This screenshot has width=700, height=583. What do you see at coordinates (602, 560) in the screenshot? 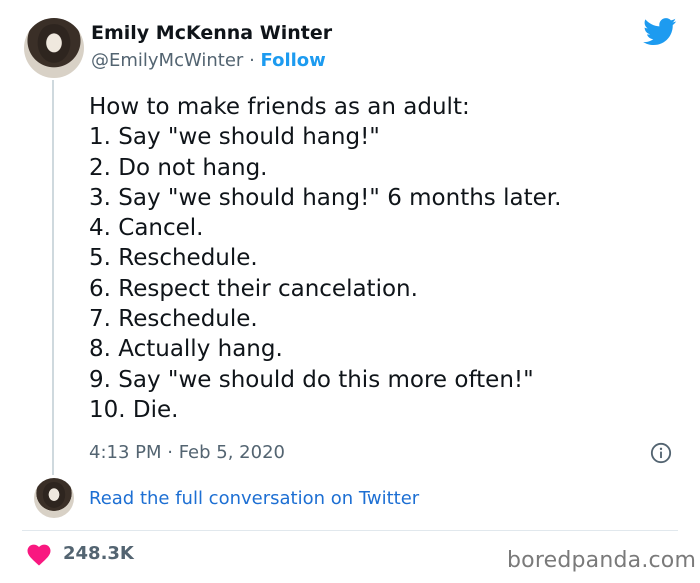
I see `watermark: boredpanda.com` at bounding box center [602, 560].